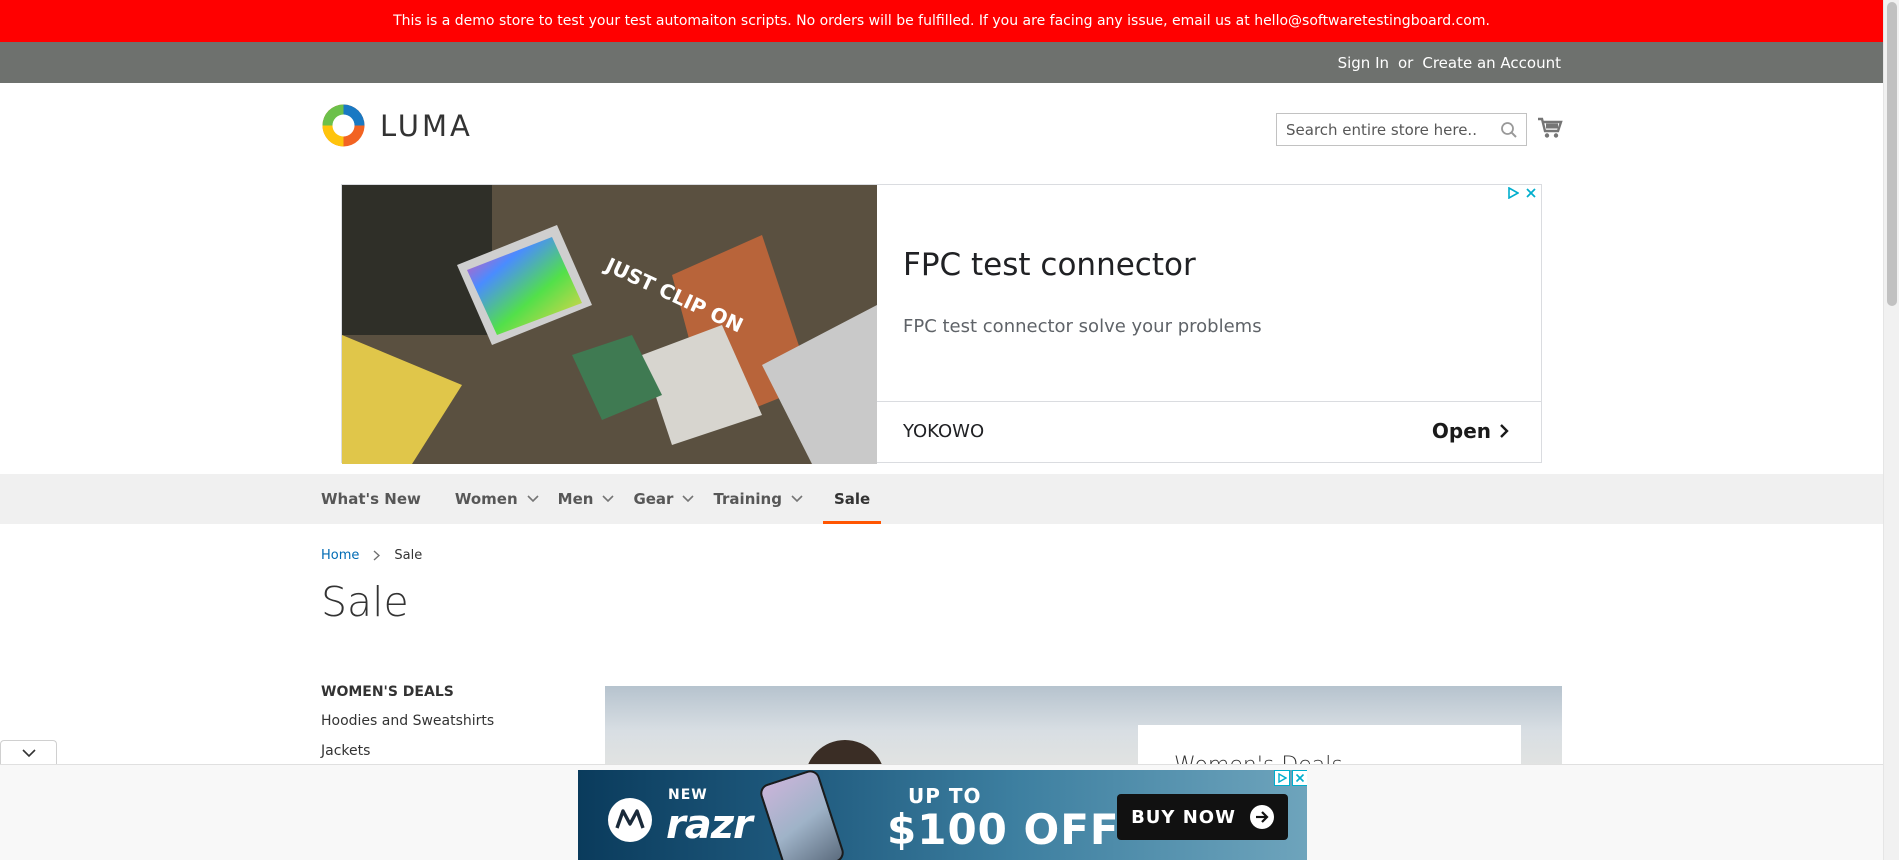 The image size is (1899, 860). I want to click on nav-item-label: Gear, so click(653, 499).